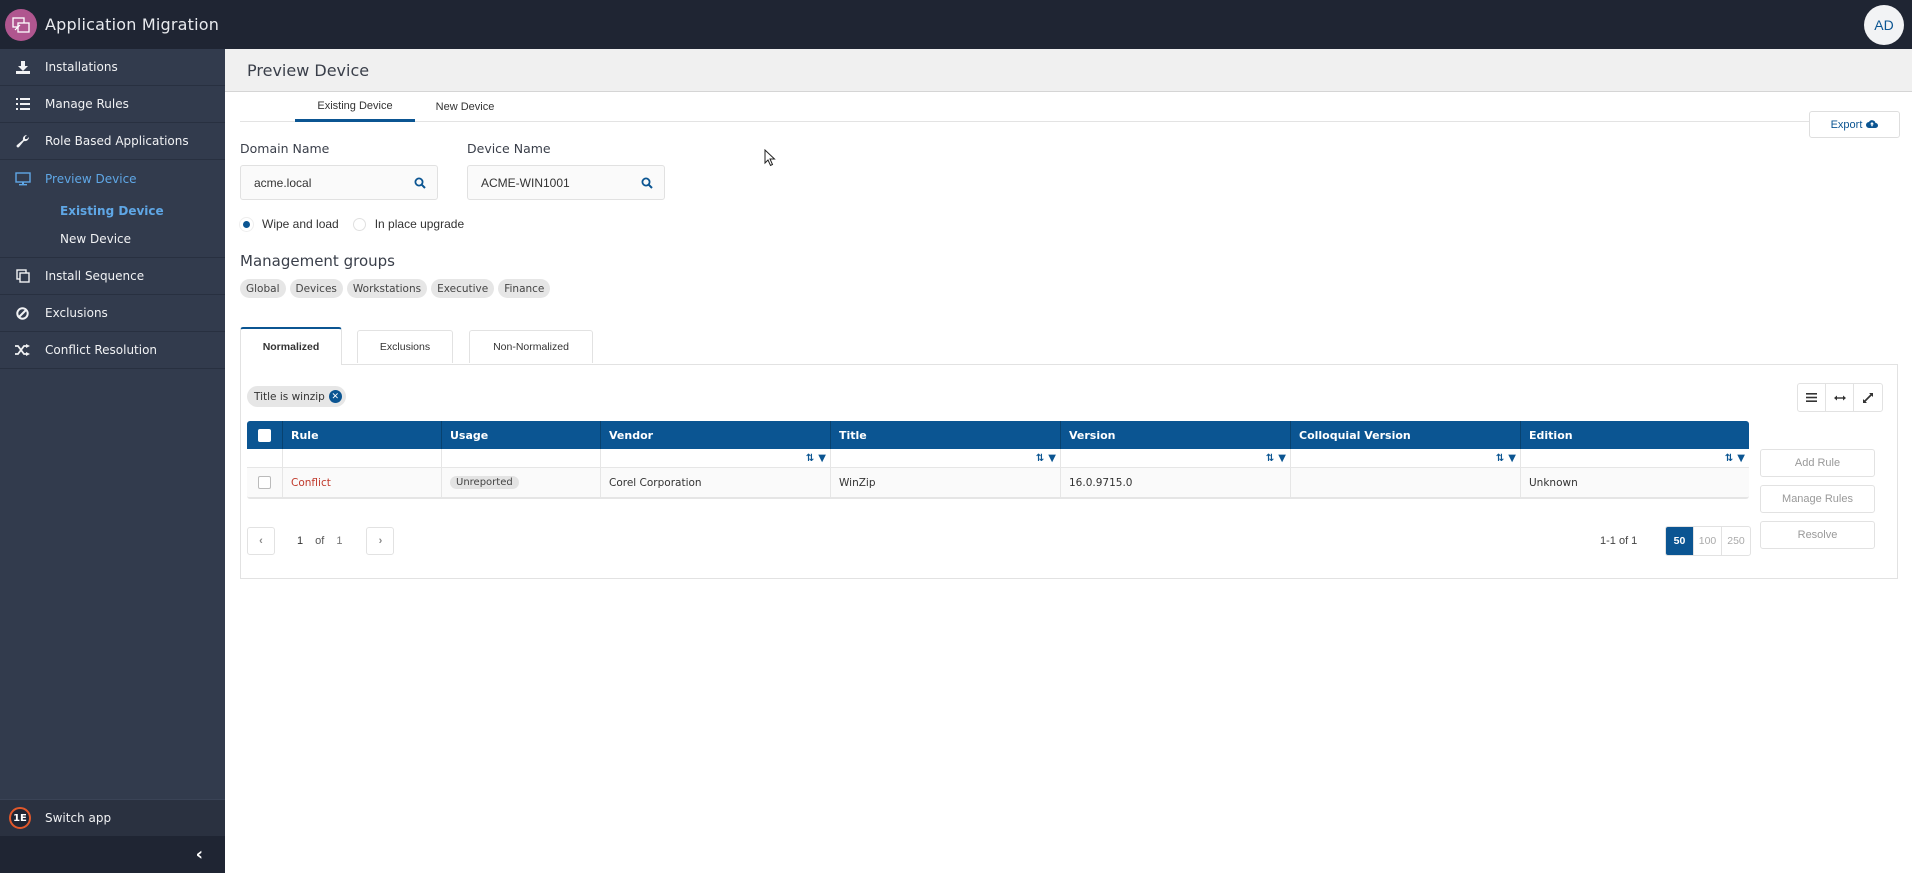  I want to click on rule-actions: Add Rule Manage Rules Resolve, so click(1817, 499).